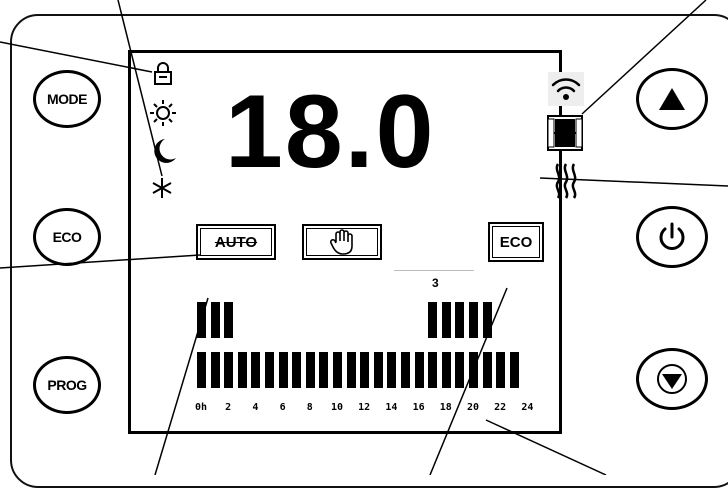  I want to click on window-icon, so click(565, 133).